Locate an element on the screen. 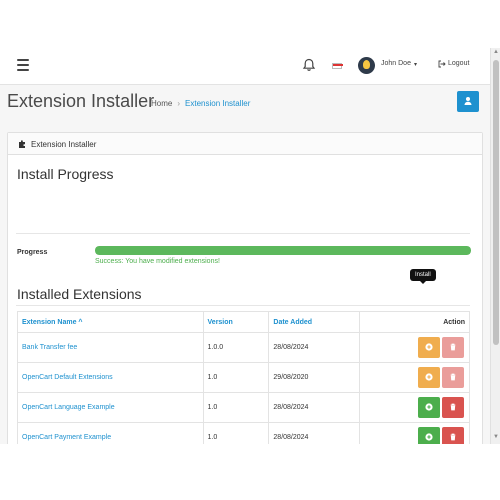 The width and height of the screenshot is (500, 500). table-row: Bank Transfer fee 1.0.0 28/08/2024 is located at coordinates (243, 347).